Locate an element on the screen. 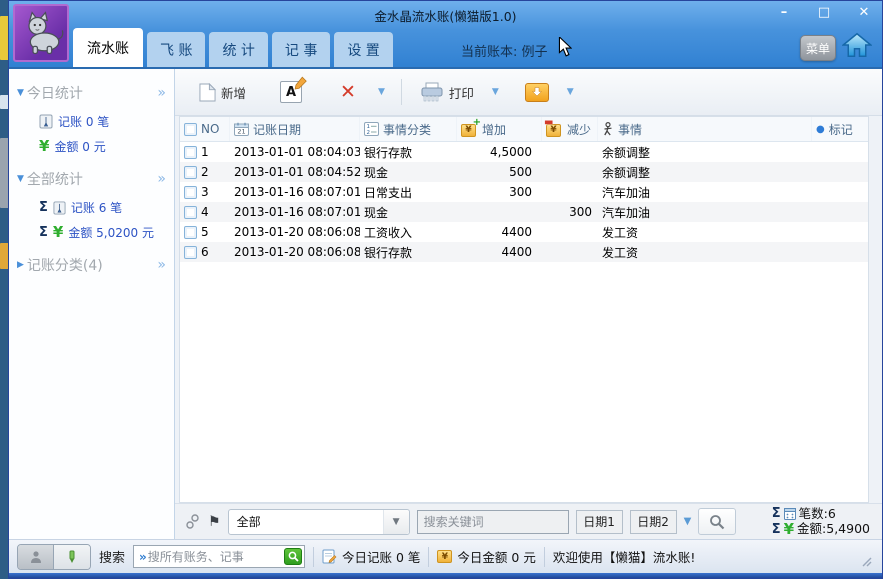 This screenshot has width=883, height=579. collapsed-triangle-icon: ▶ is located at coordinates (20, 265).